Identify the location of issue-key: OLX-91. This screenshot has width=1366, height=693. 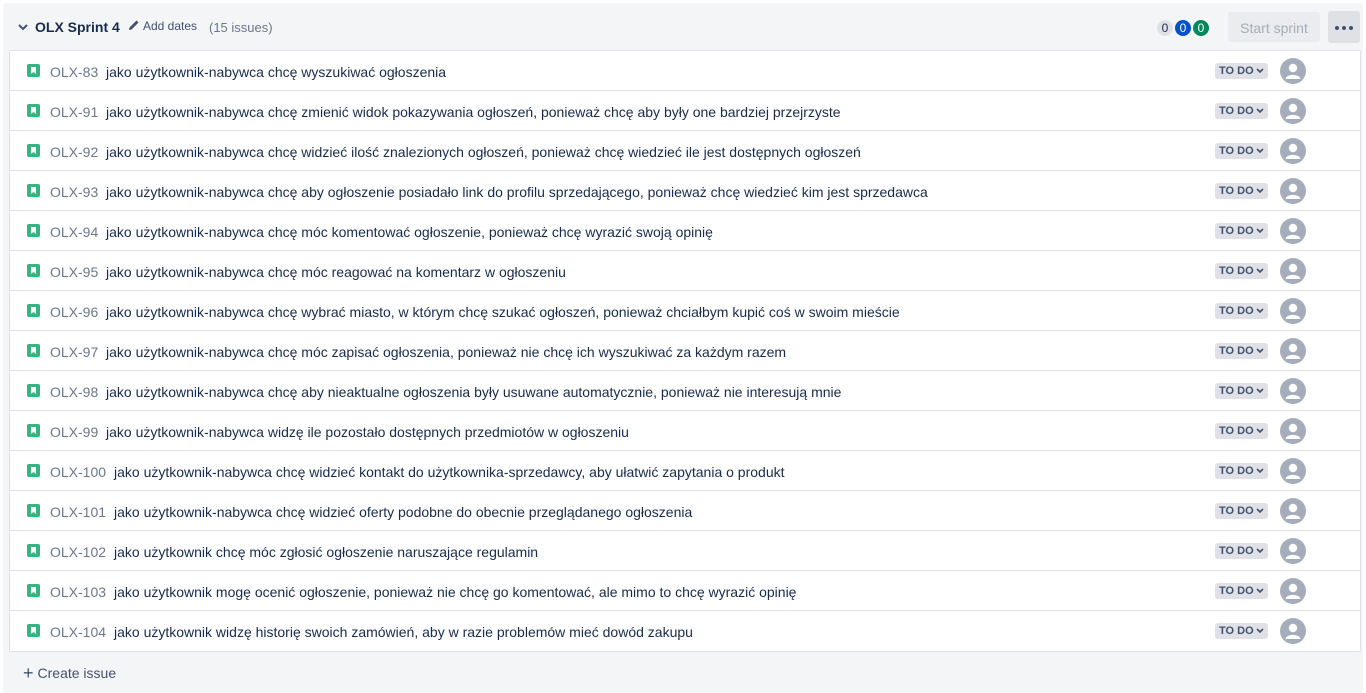
(74, 112).